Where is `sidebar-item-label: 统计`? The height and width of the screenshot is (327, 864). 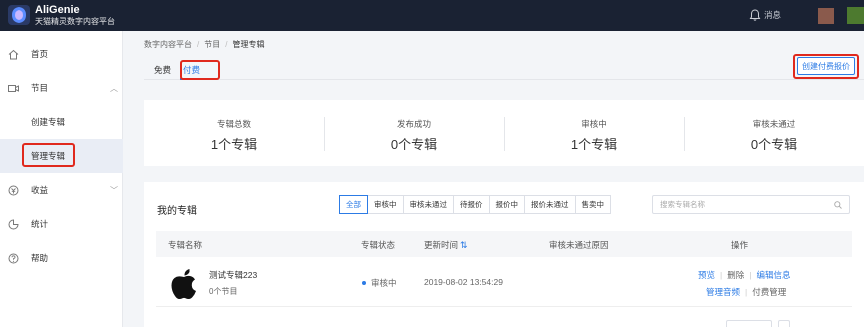
sidebar-item-label: 统计 is located at coordinates (40, 224).